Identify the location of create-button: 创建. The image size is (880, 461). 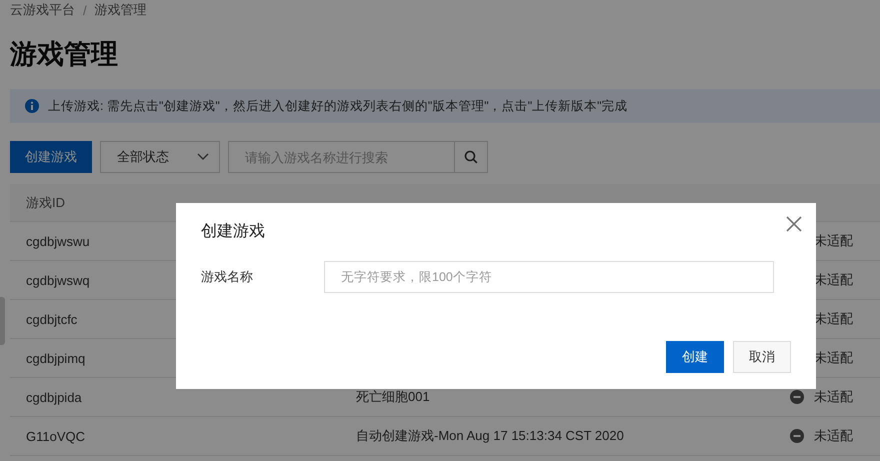
(695, 357).